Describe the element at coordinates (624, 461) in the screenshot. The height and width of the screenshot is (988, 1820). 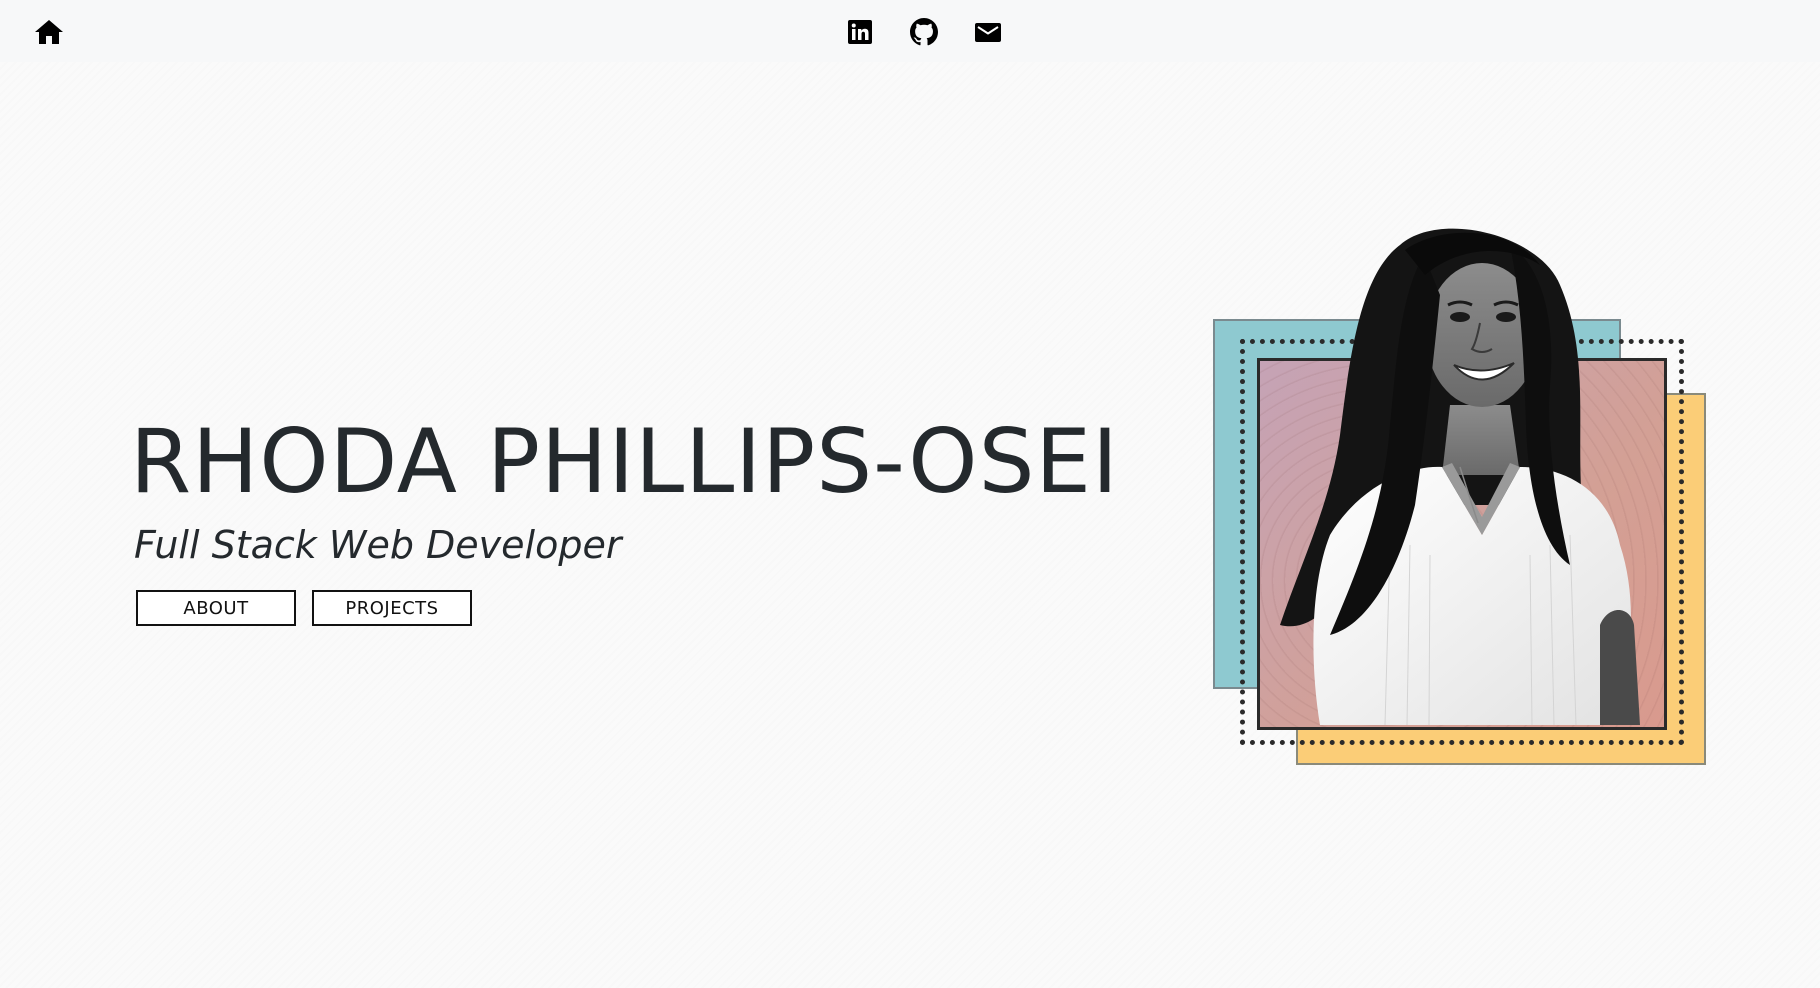
I see `hero-name: RHODA PHILLIPS-OSEI` at that location.